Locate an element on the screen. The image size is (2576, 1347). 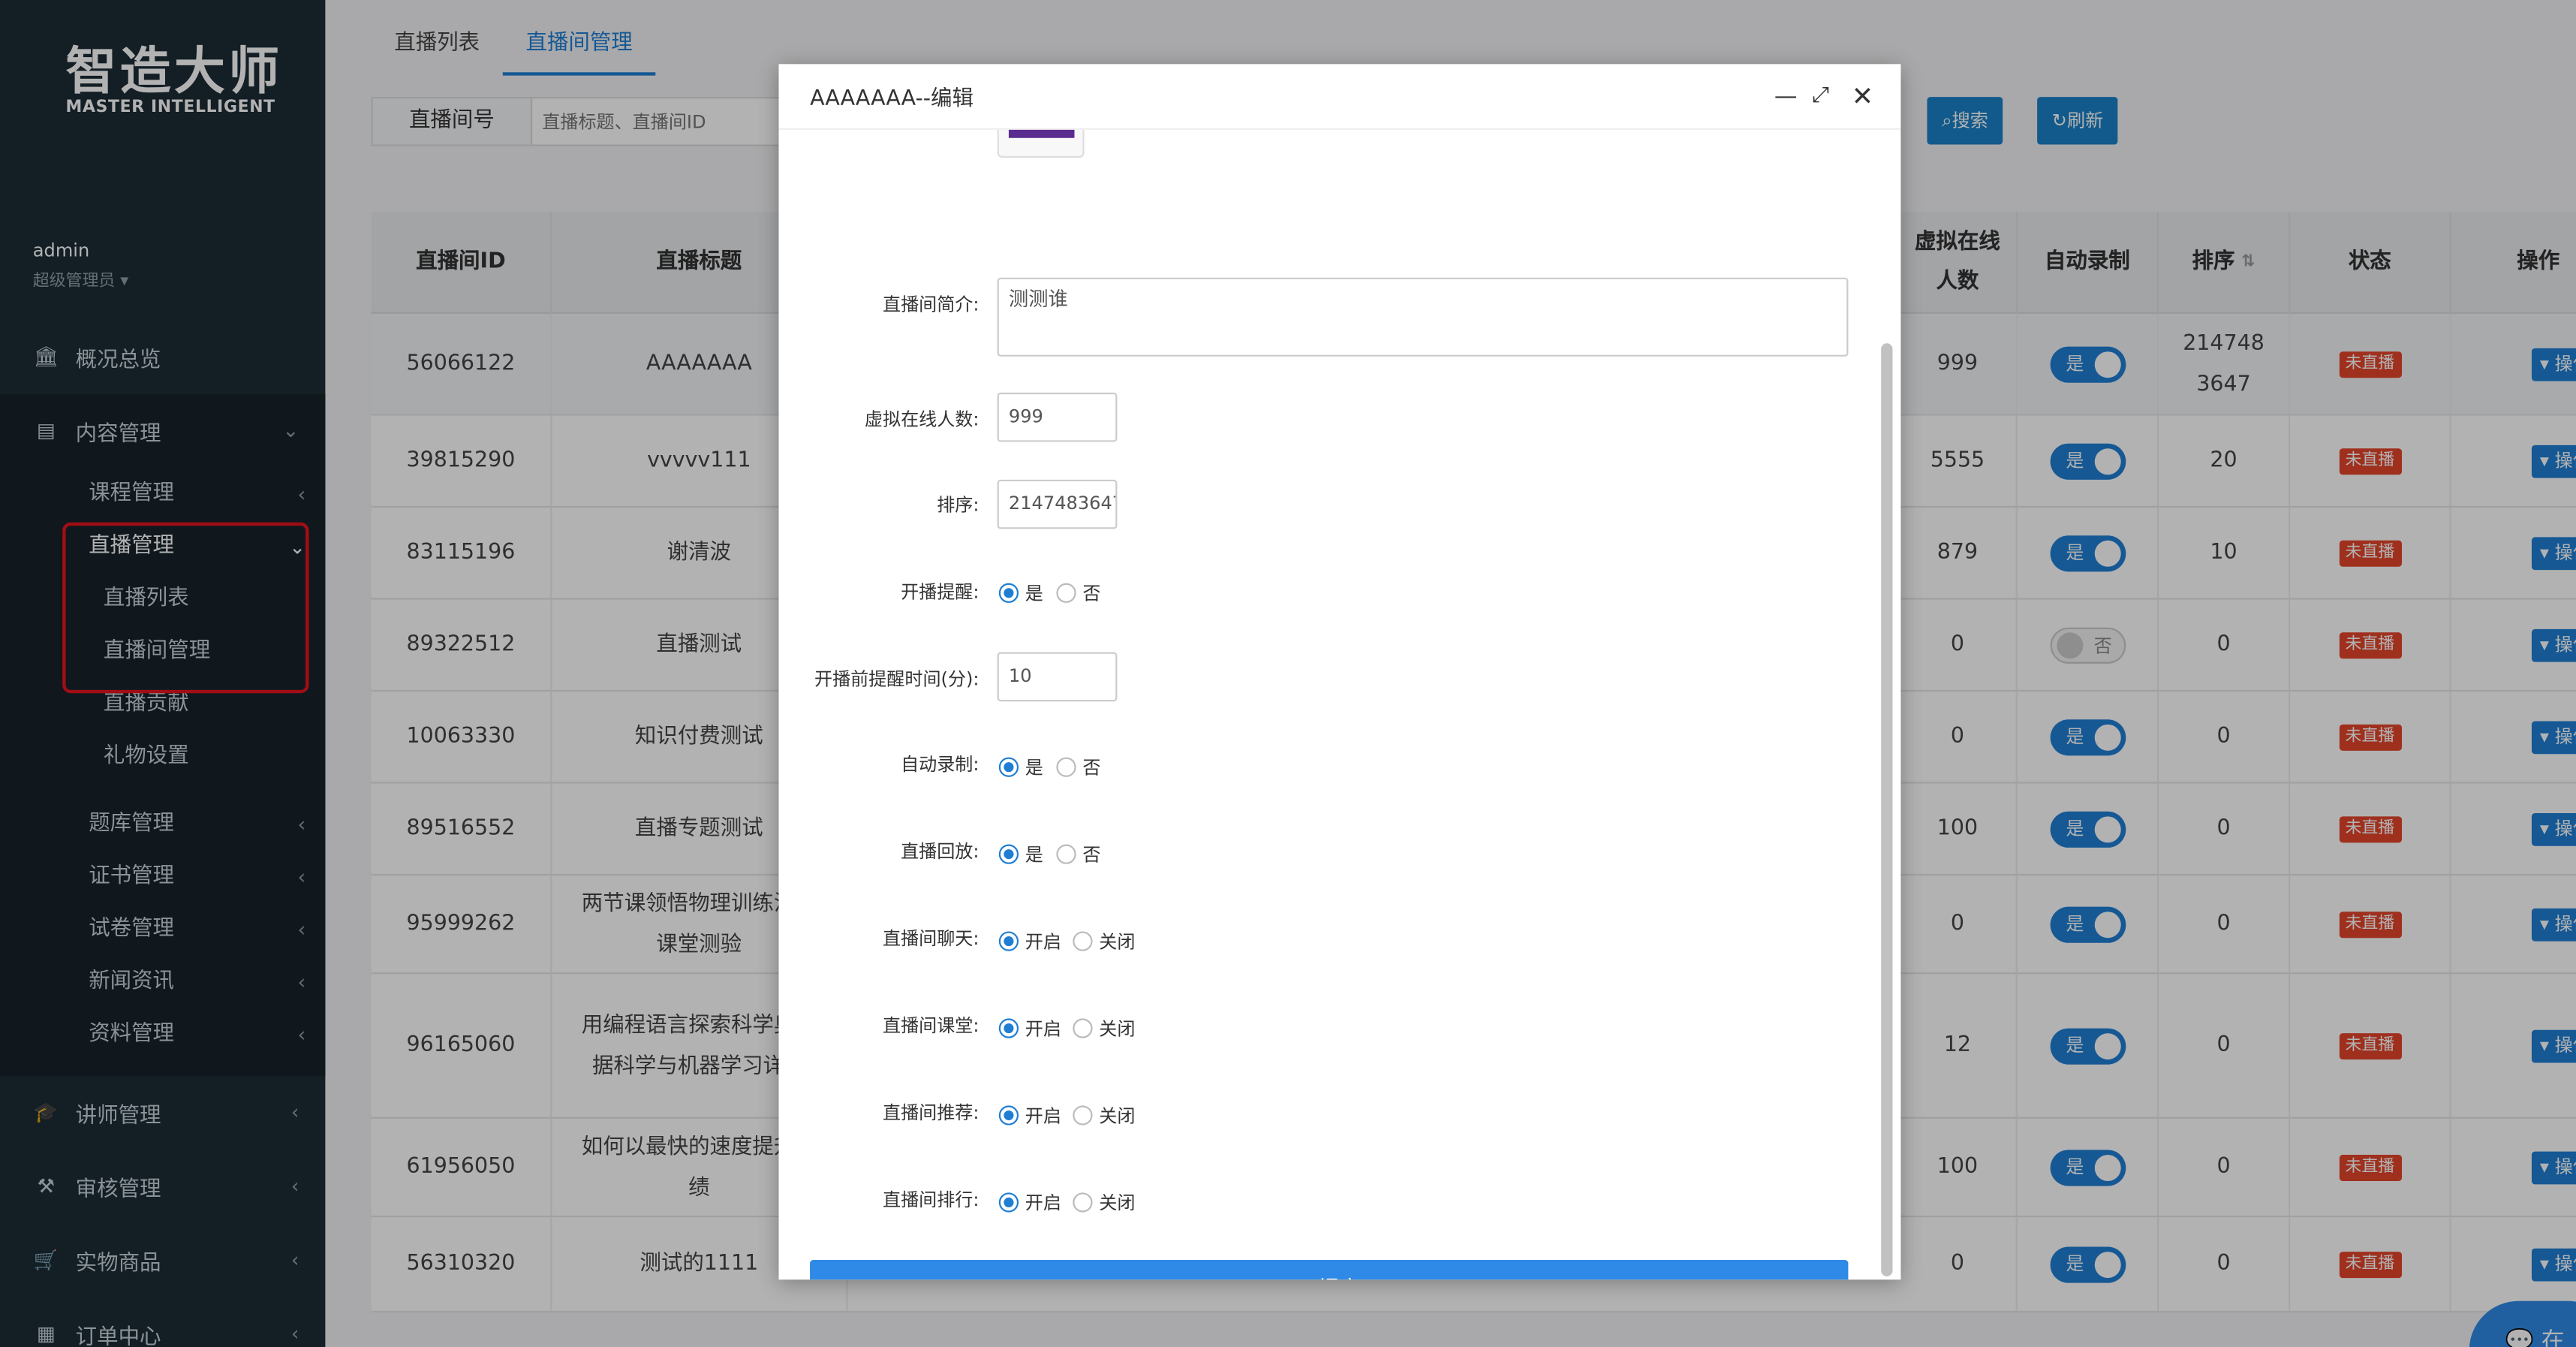
maximize-icon: ⤢ is located at coordinates (1820, 97).